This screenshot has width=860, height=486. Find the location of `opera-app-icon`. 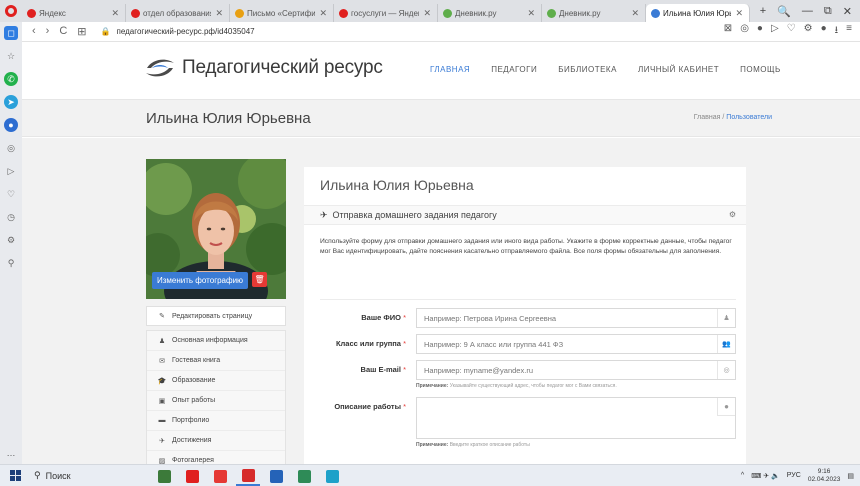

opera-app-icon is located at coordinates (248, 476).